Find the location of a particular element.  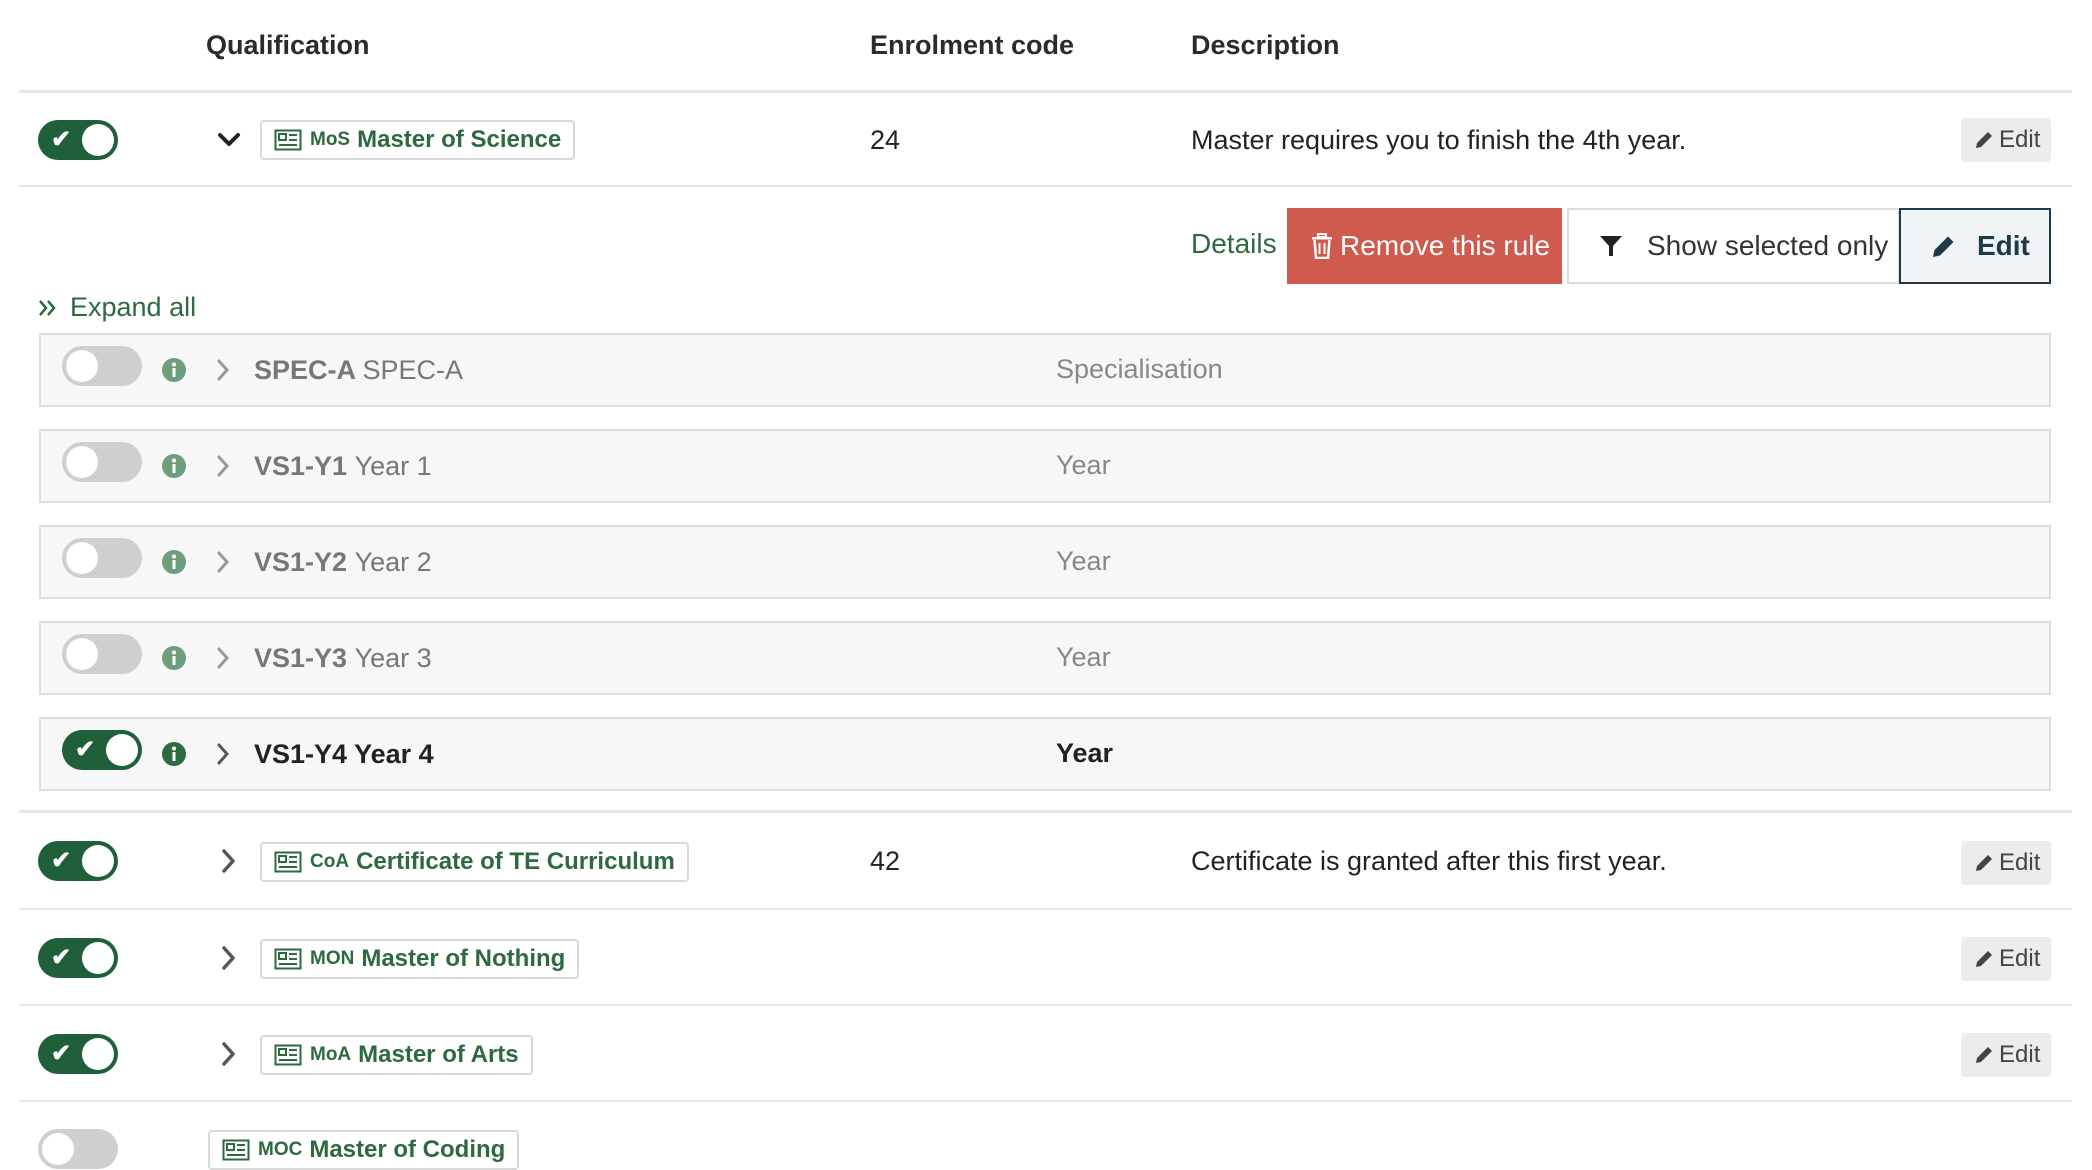

rule-code: SPEC-A is located at coordinates (305, 370).